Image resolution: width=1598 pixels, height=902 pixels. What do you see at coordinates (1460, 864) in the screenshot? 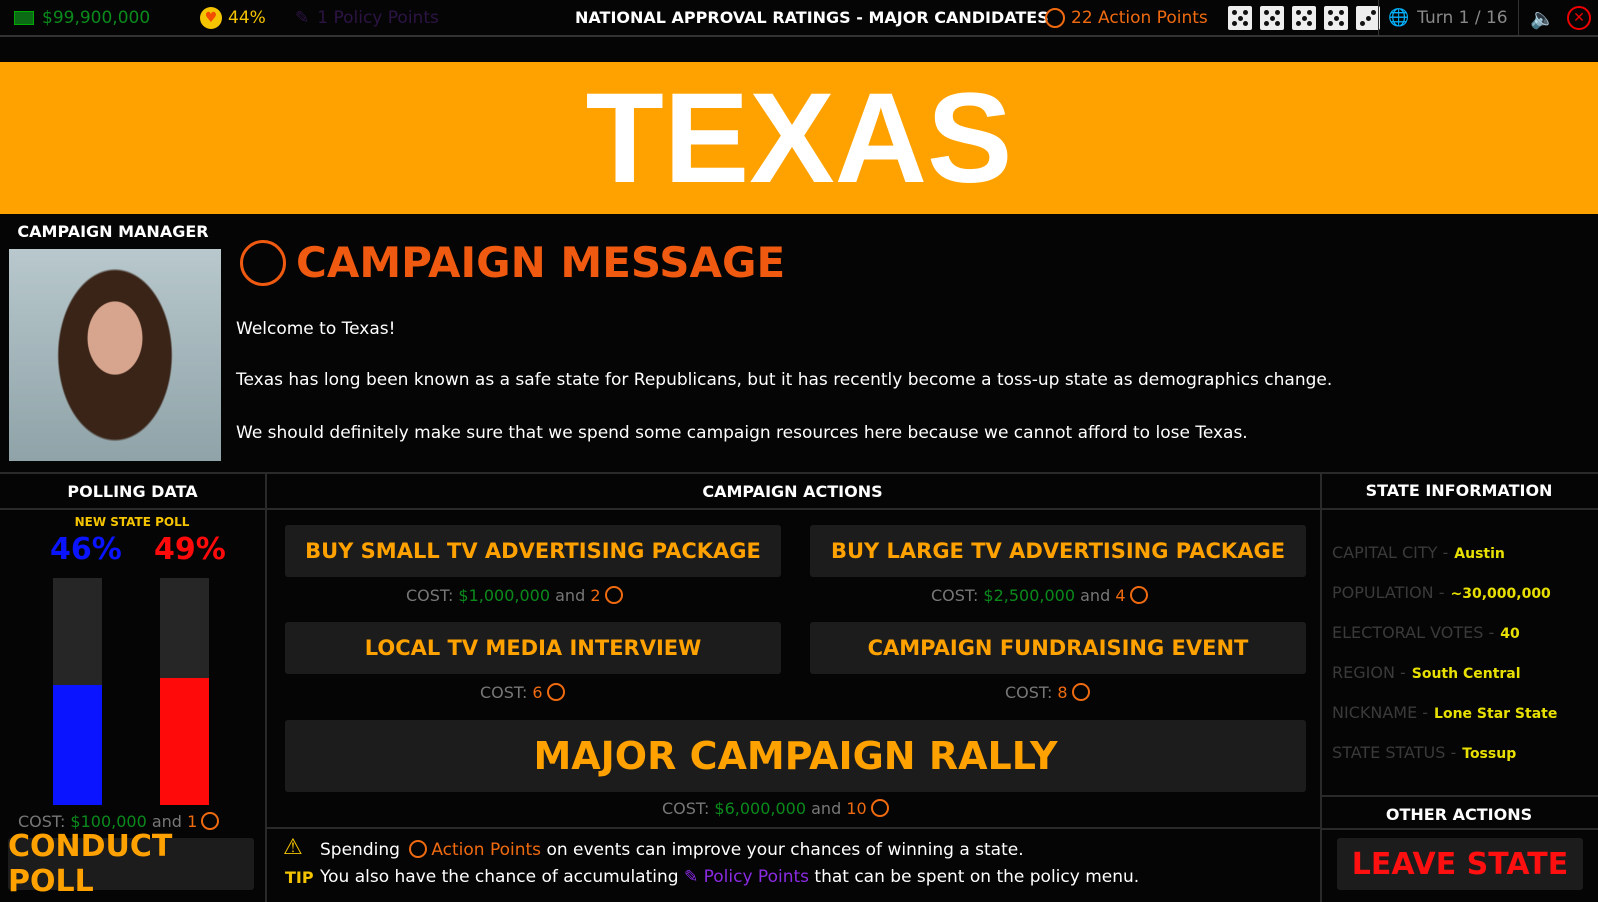
I see `leave-state-button: LEAVE STATE` at bounding box center [1460, 864].